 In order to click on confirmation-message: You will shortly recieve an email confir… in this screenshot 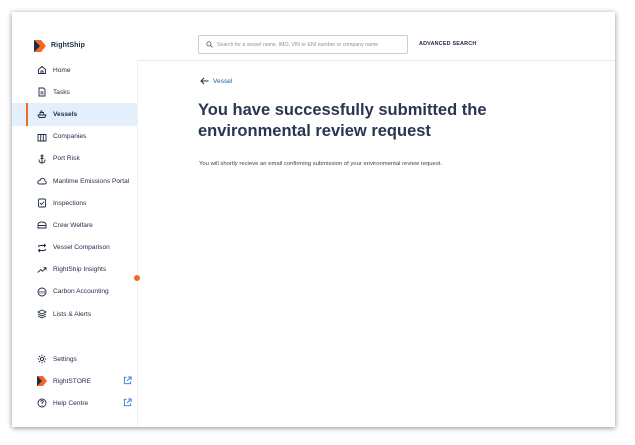, I will do `click(321, 164)`.